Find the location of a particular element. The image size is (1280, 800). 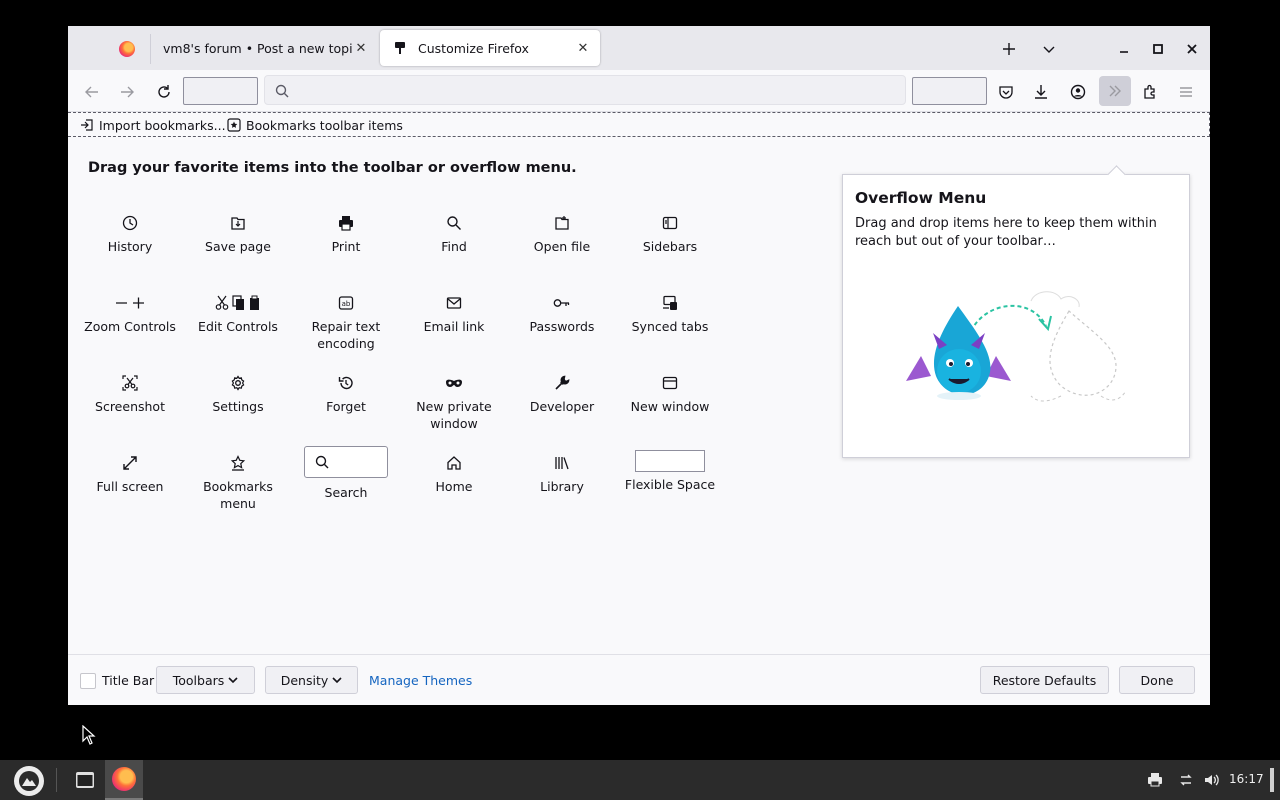

palette-item-save-page: Save page is located at coordinates (238, 250).